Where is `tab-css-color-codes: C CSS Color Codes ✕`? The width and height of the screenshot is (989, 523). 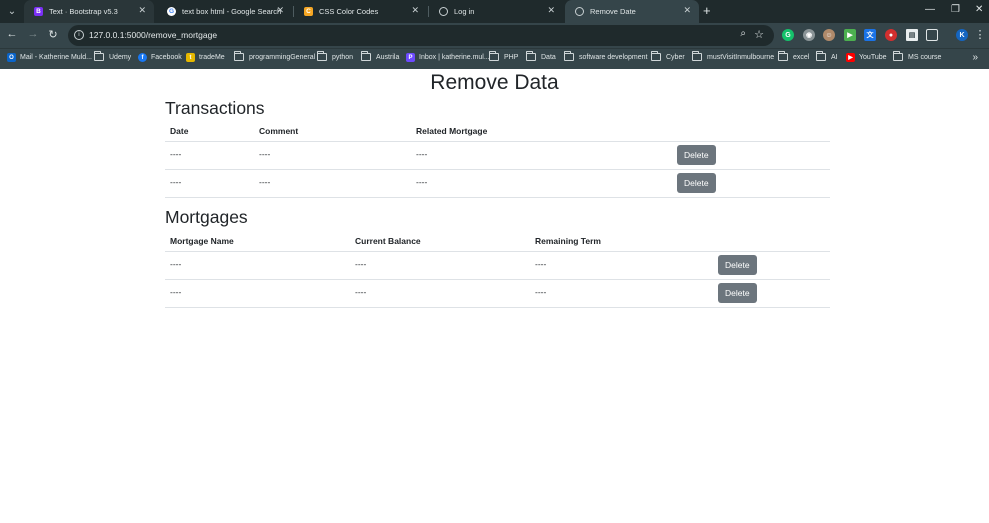
tab-css-color-codes: C CSS Color Codes ✕ is located at coordinates (360, 11).